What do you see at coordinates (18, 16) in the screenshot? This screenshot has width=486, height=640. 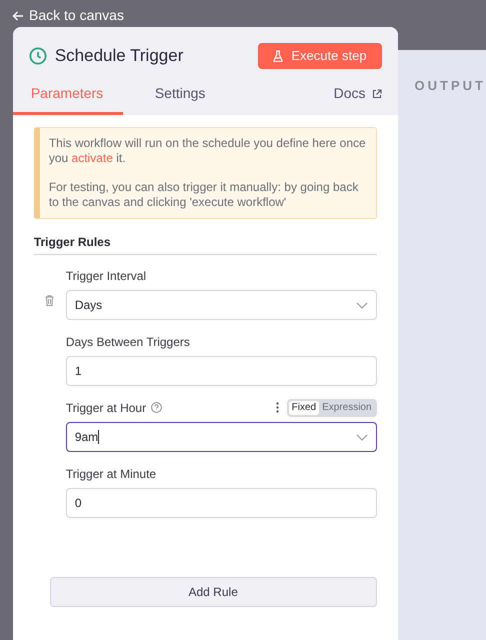 I see `back-arrow-icon` at bounding box center [18, 16].